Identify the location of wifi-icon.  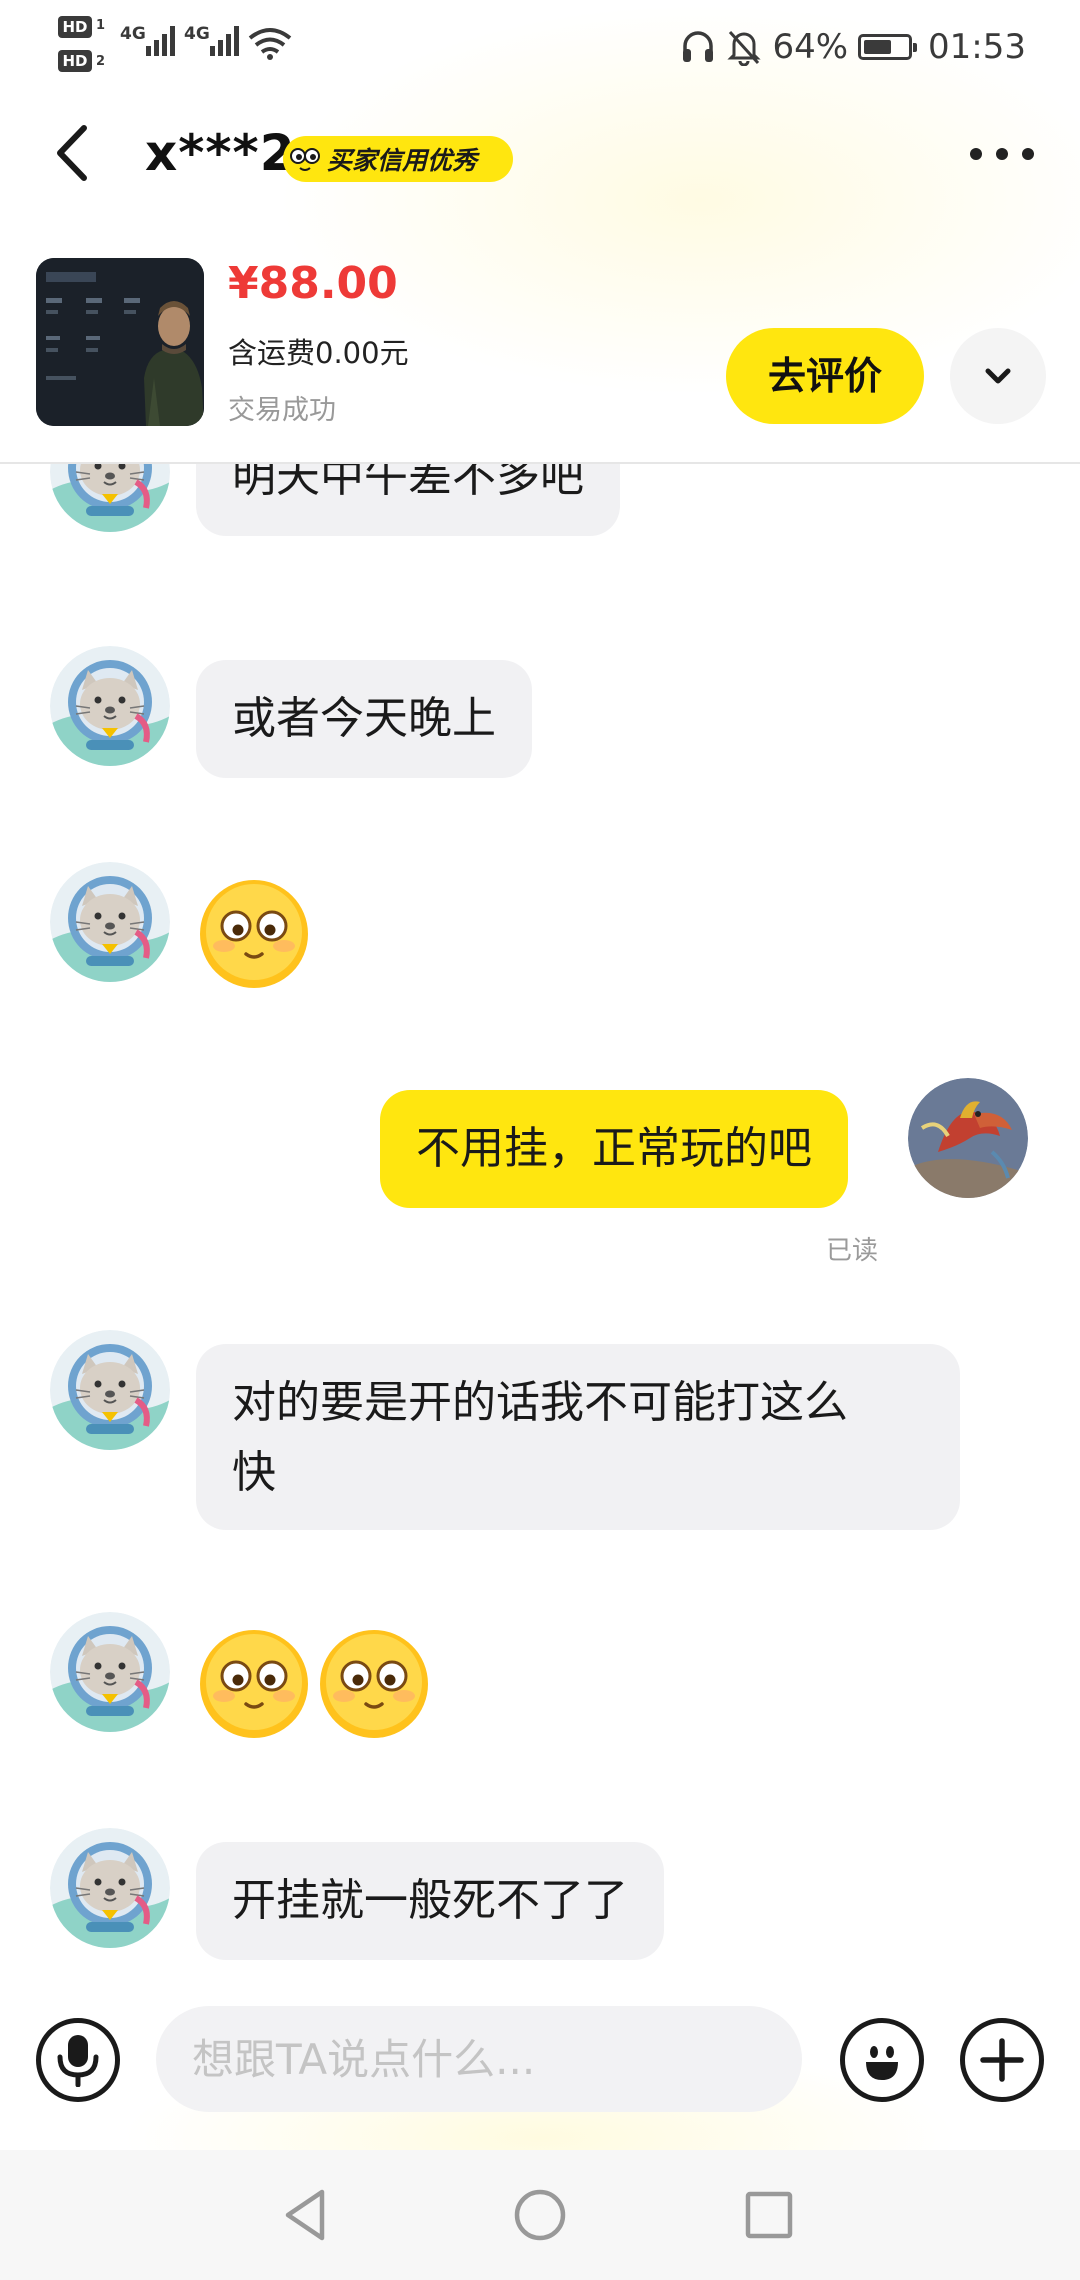
(270, 44).